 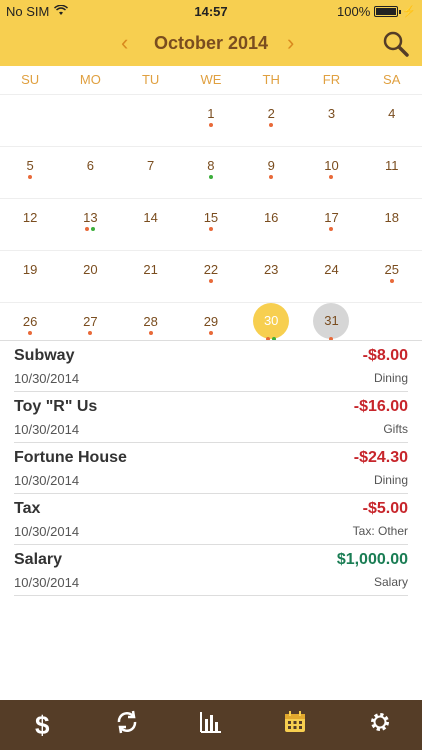 I want to click on weekday-label: TU, so click(x=150, y=79).